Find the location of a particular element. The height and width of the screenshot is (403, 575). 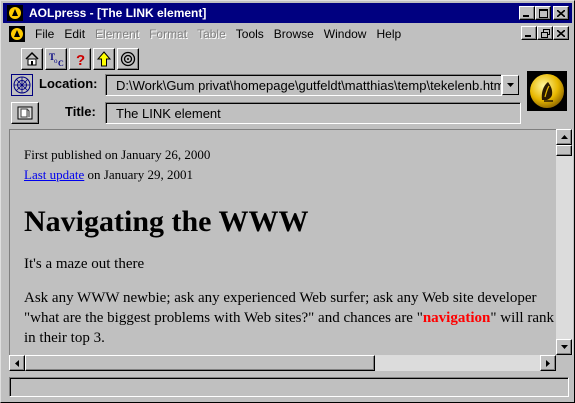

menu-edit: Edit is located at coordinates (75, 34).